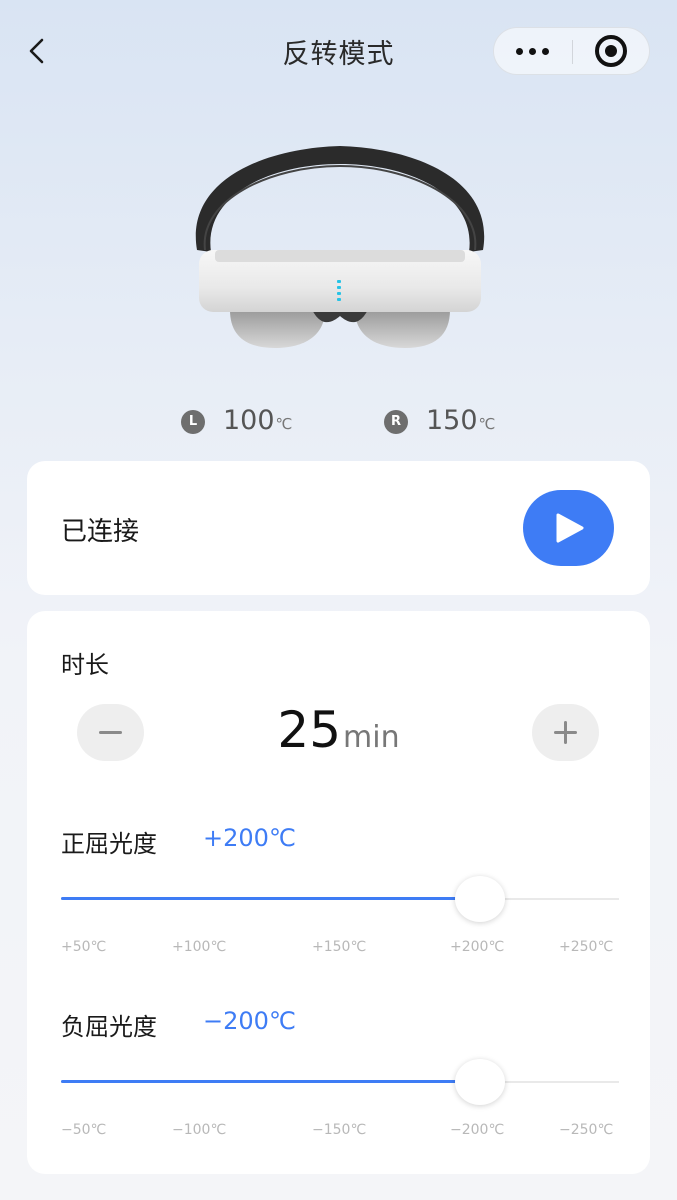 This screenshot has width=677, height=1200. I want to click on negative-diopter-slider, so click(340, 1082).